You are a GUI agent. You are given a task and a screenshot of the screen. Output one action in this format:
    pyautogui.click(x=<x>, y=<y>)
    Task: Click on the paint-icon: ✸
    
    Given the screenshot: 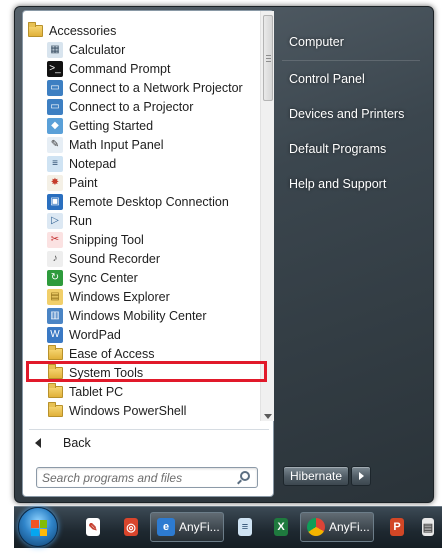 What is the action you would take?
    pyautogui.click(x=55, y=182)
    